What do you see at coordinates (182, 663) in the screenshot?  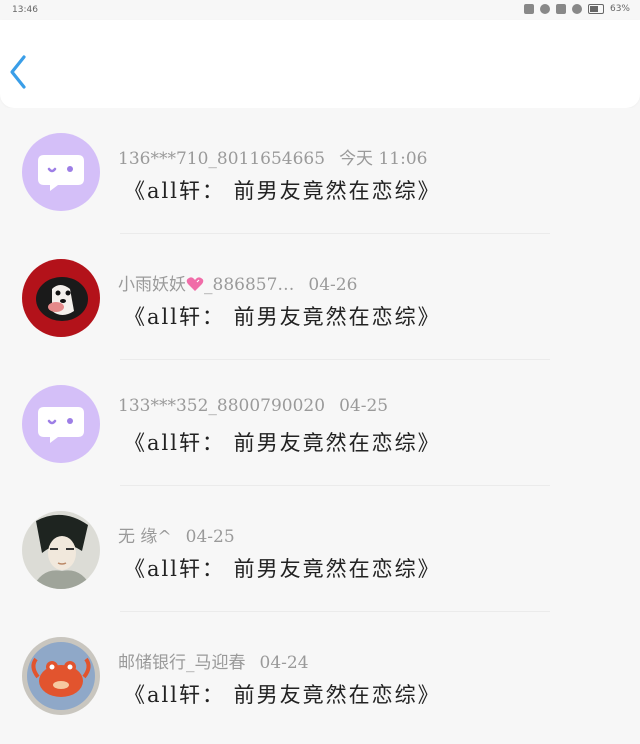 I see `sender-name: 邮储银行_马迎春` at bounding box center [182, 663].